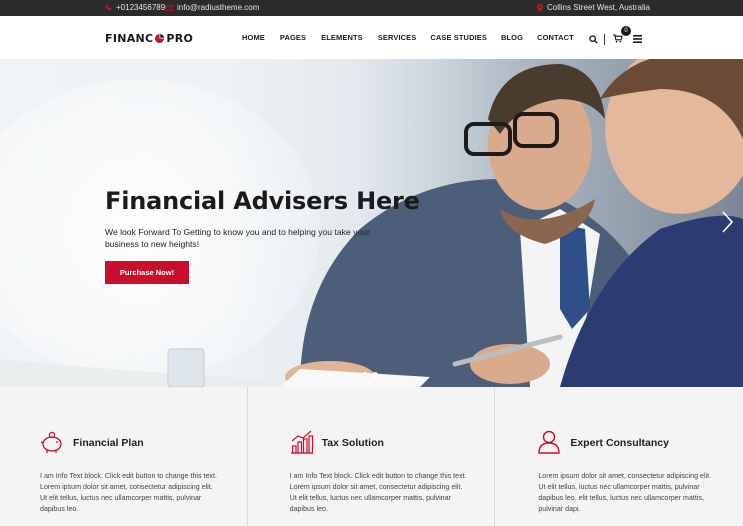  Describe the element at coordinates (593, 39) in the screenshot. I see `search-icon` at that location.